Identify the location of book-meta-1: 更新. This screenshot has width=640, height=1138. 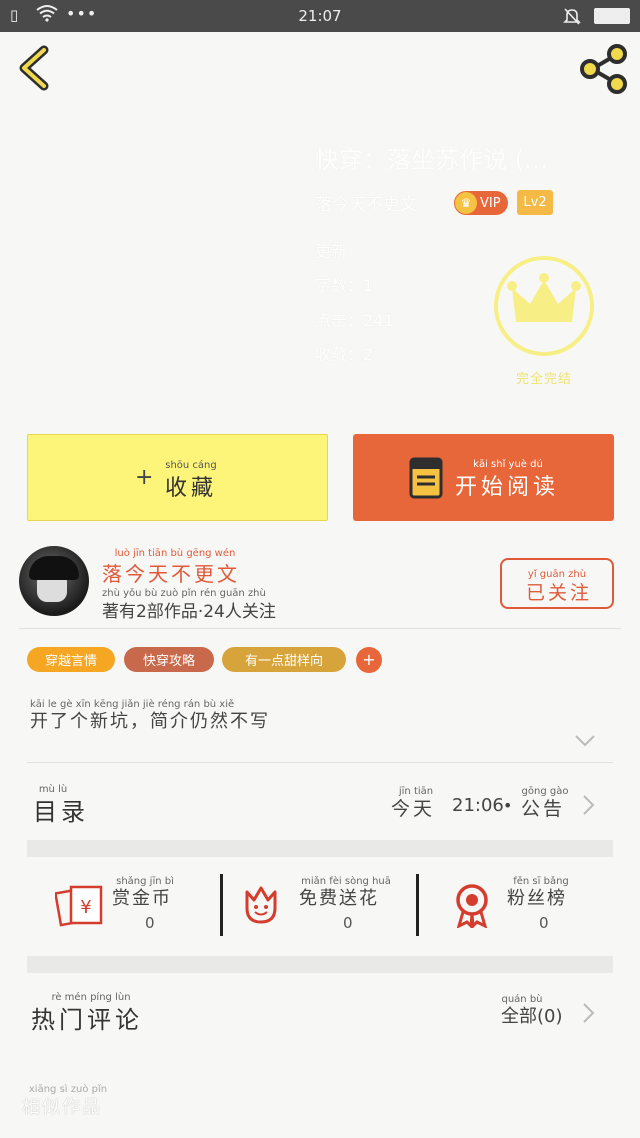
(331, 251).